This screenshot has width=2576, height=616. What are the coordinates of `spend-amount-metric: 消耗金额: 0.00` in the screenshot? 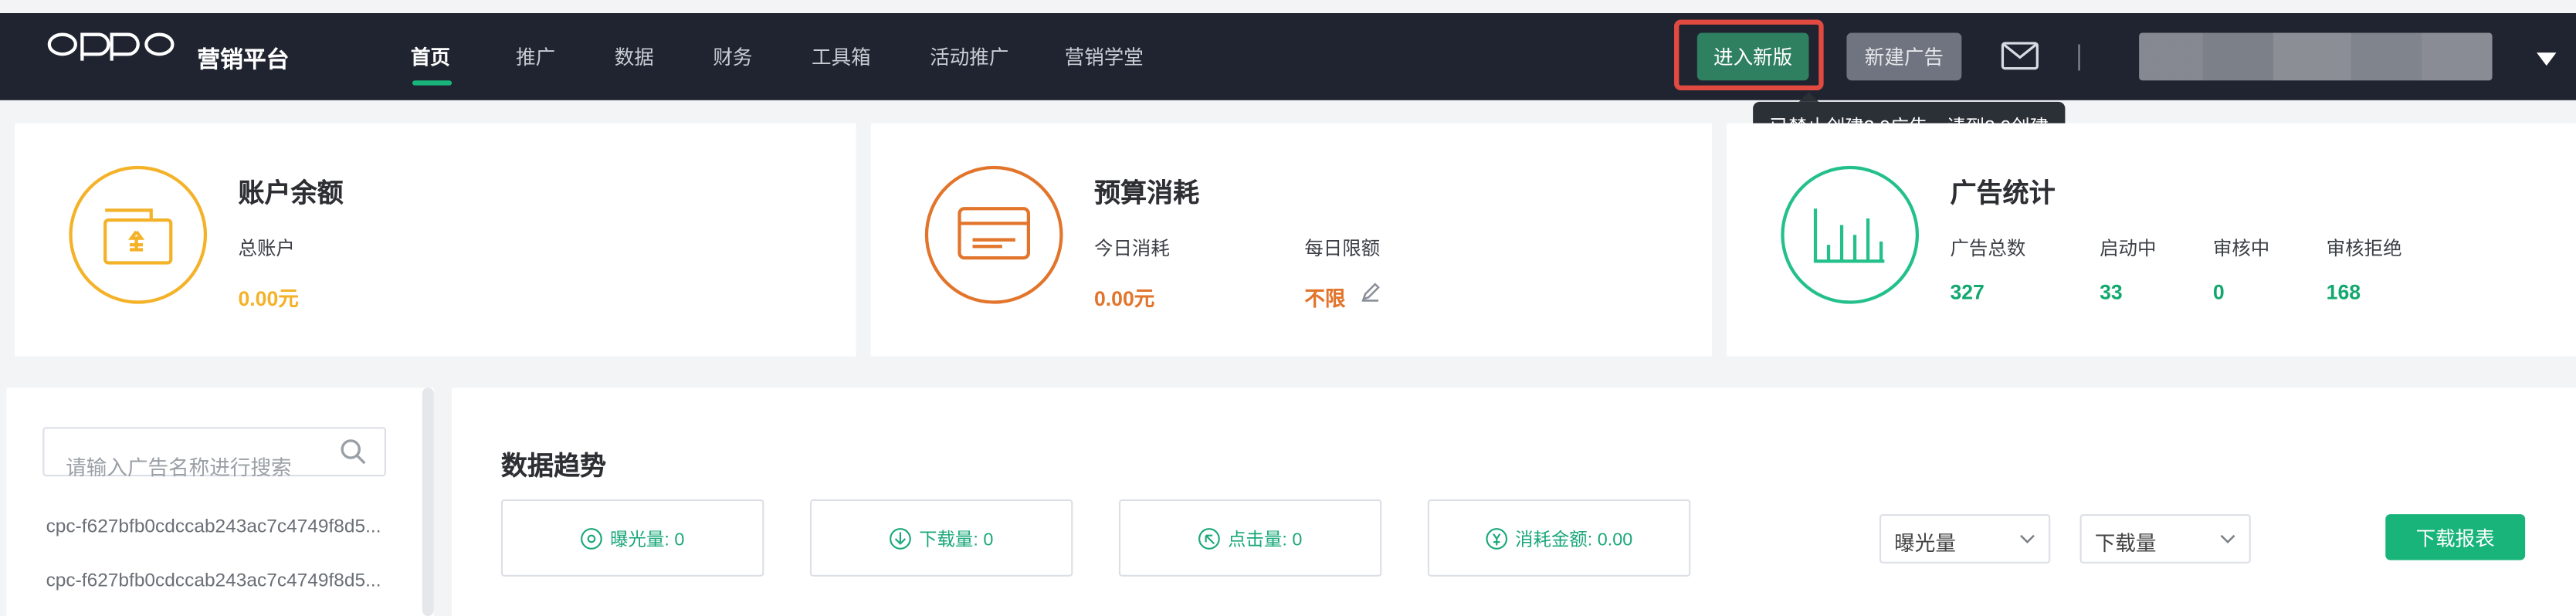 It's located at (1559, 538).